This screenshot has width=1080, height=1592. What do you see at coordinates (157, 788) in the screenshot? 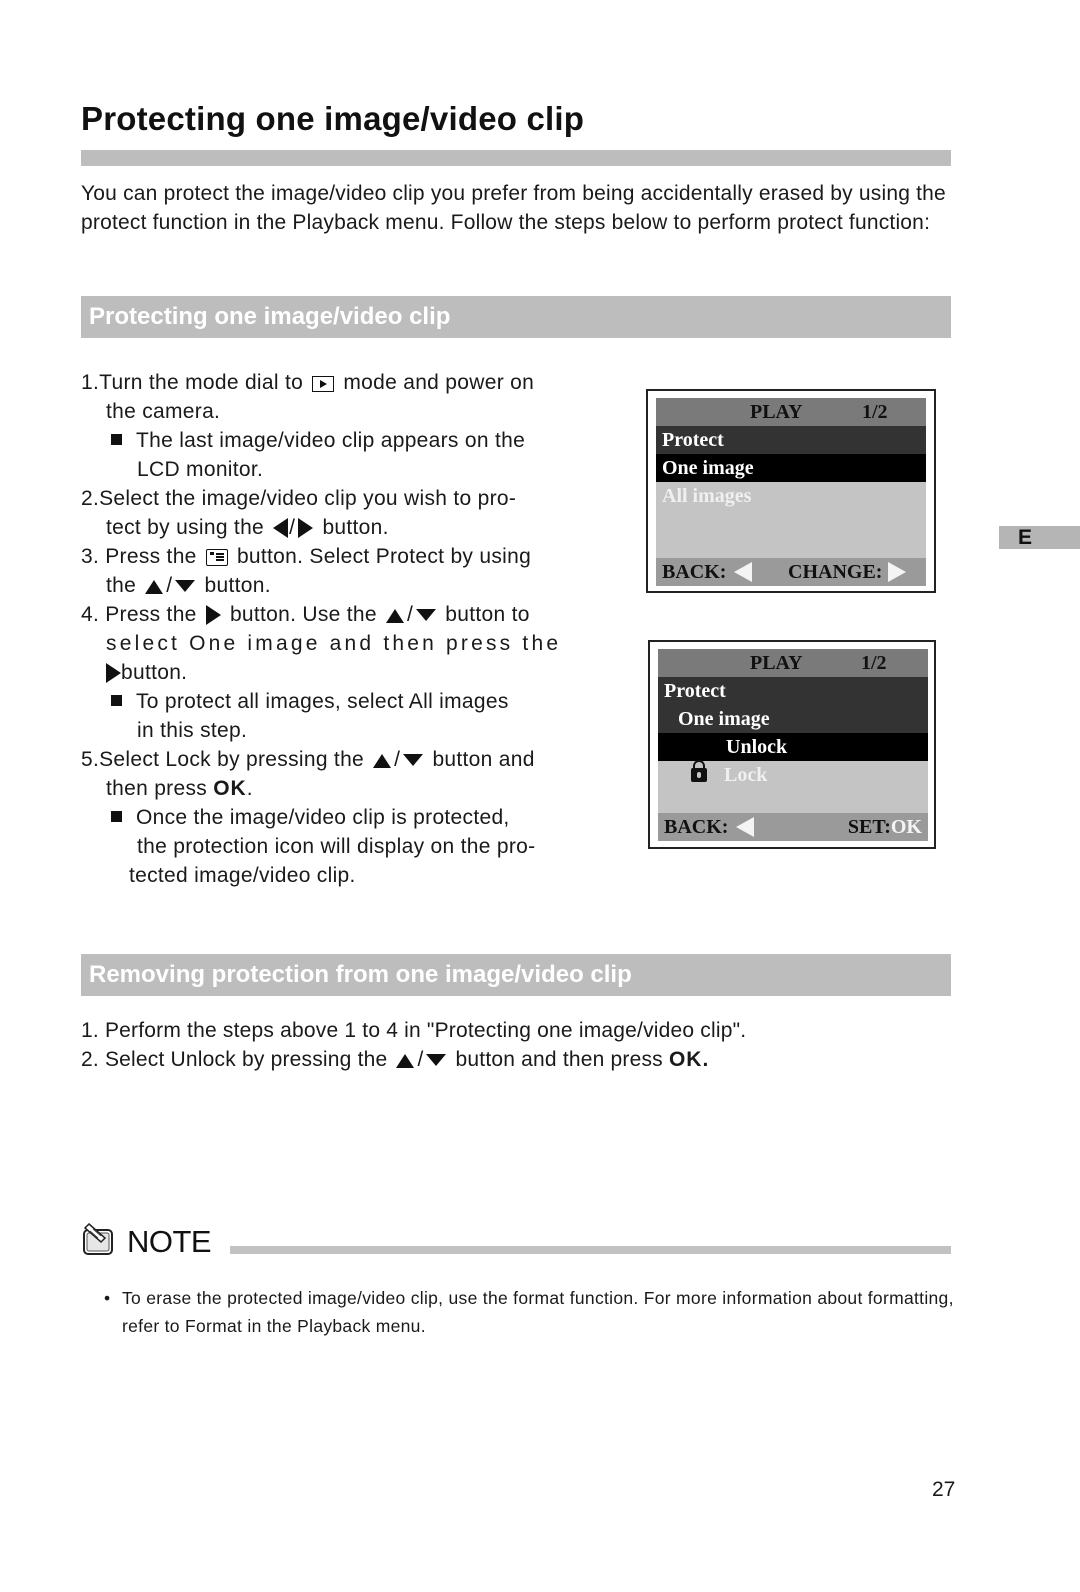
I see `step-text: then press` at bounding box center [157, 788].